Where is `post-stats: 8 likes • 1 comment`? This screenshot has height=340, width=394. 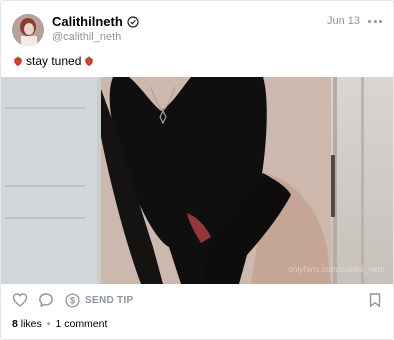 post-stats: 8 likes • 1 comment is located at coordinates (59, 324).